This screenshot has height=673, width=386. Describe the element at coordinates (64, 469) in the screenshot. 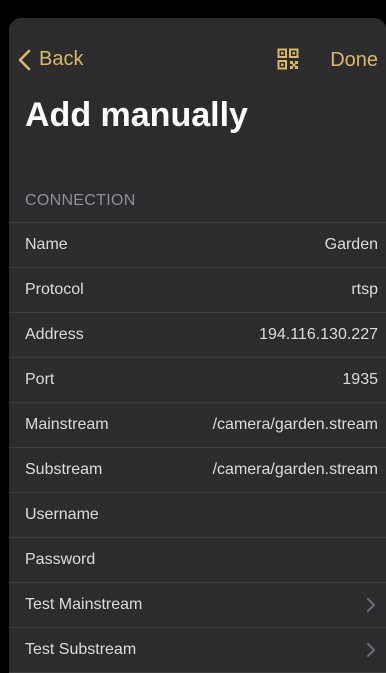

I see `substream-label: Substream` at that location.